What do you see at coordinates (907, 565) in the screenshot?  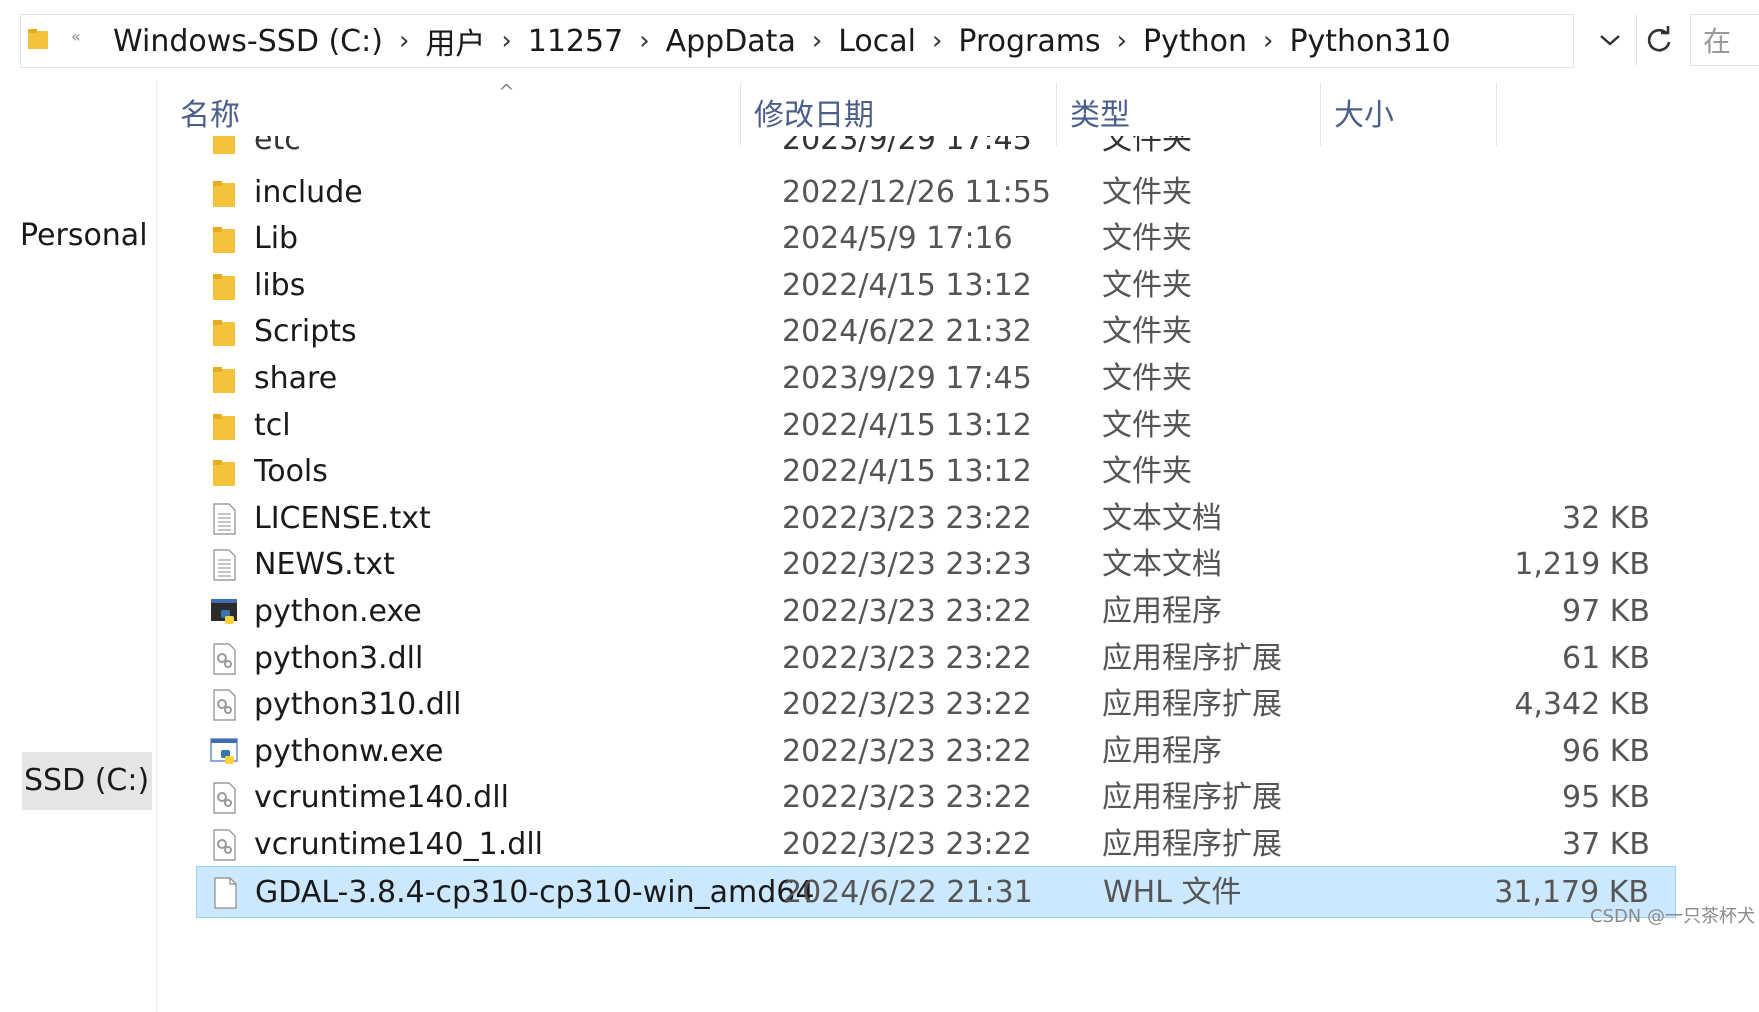 I see `file-date: 2022/3/23 23:23` at bounding box center [907, 565].